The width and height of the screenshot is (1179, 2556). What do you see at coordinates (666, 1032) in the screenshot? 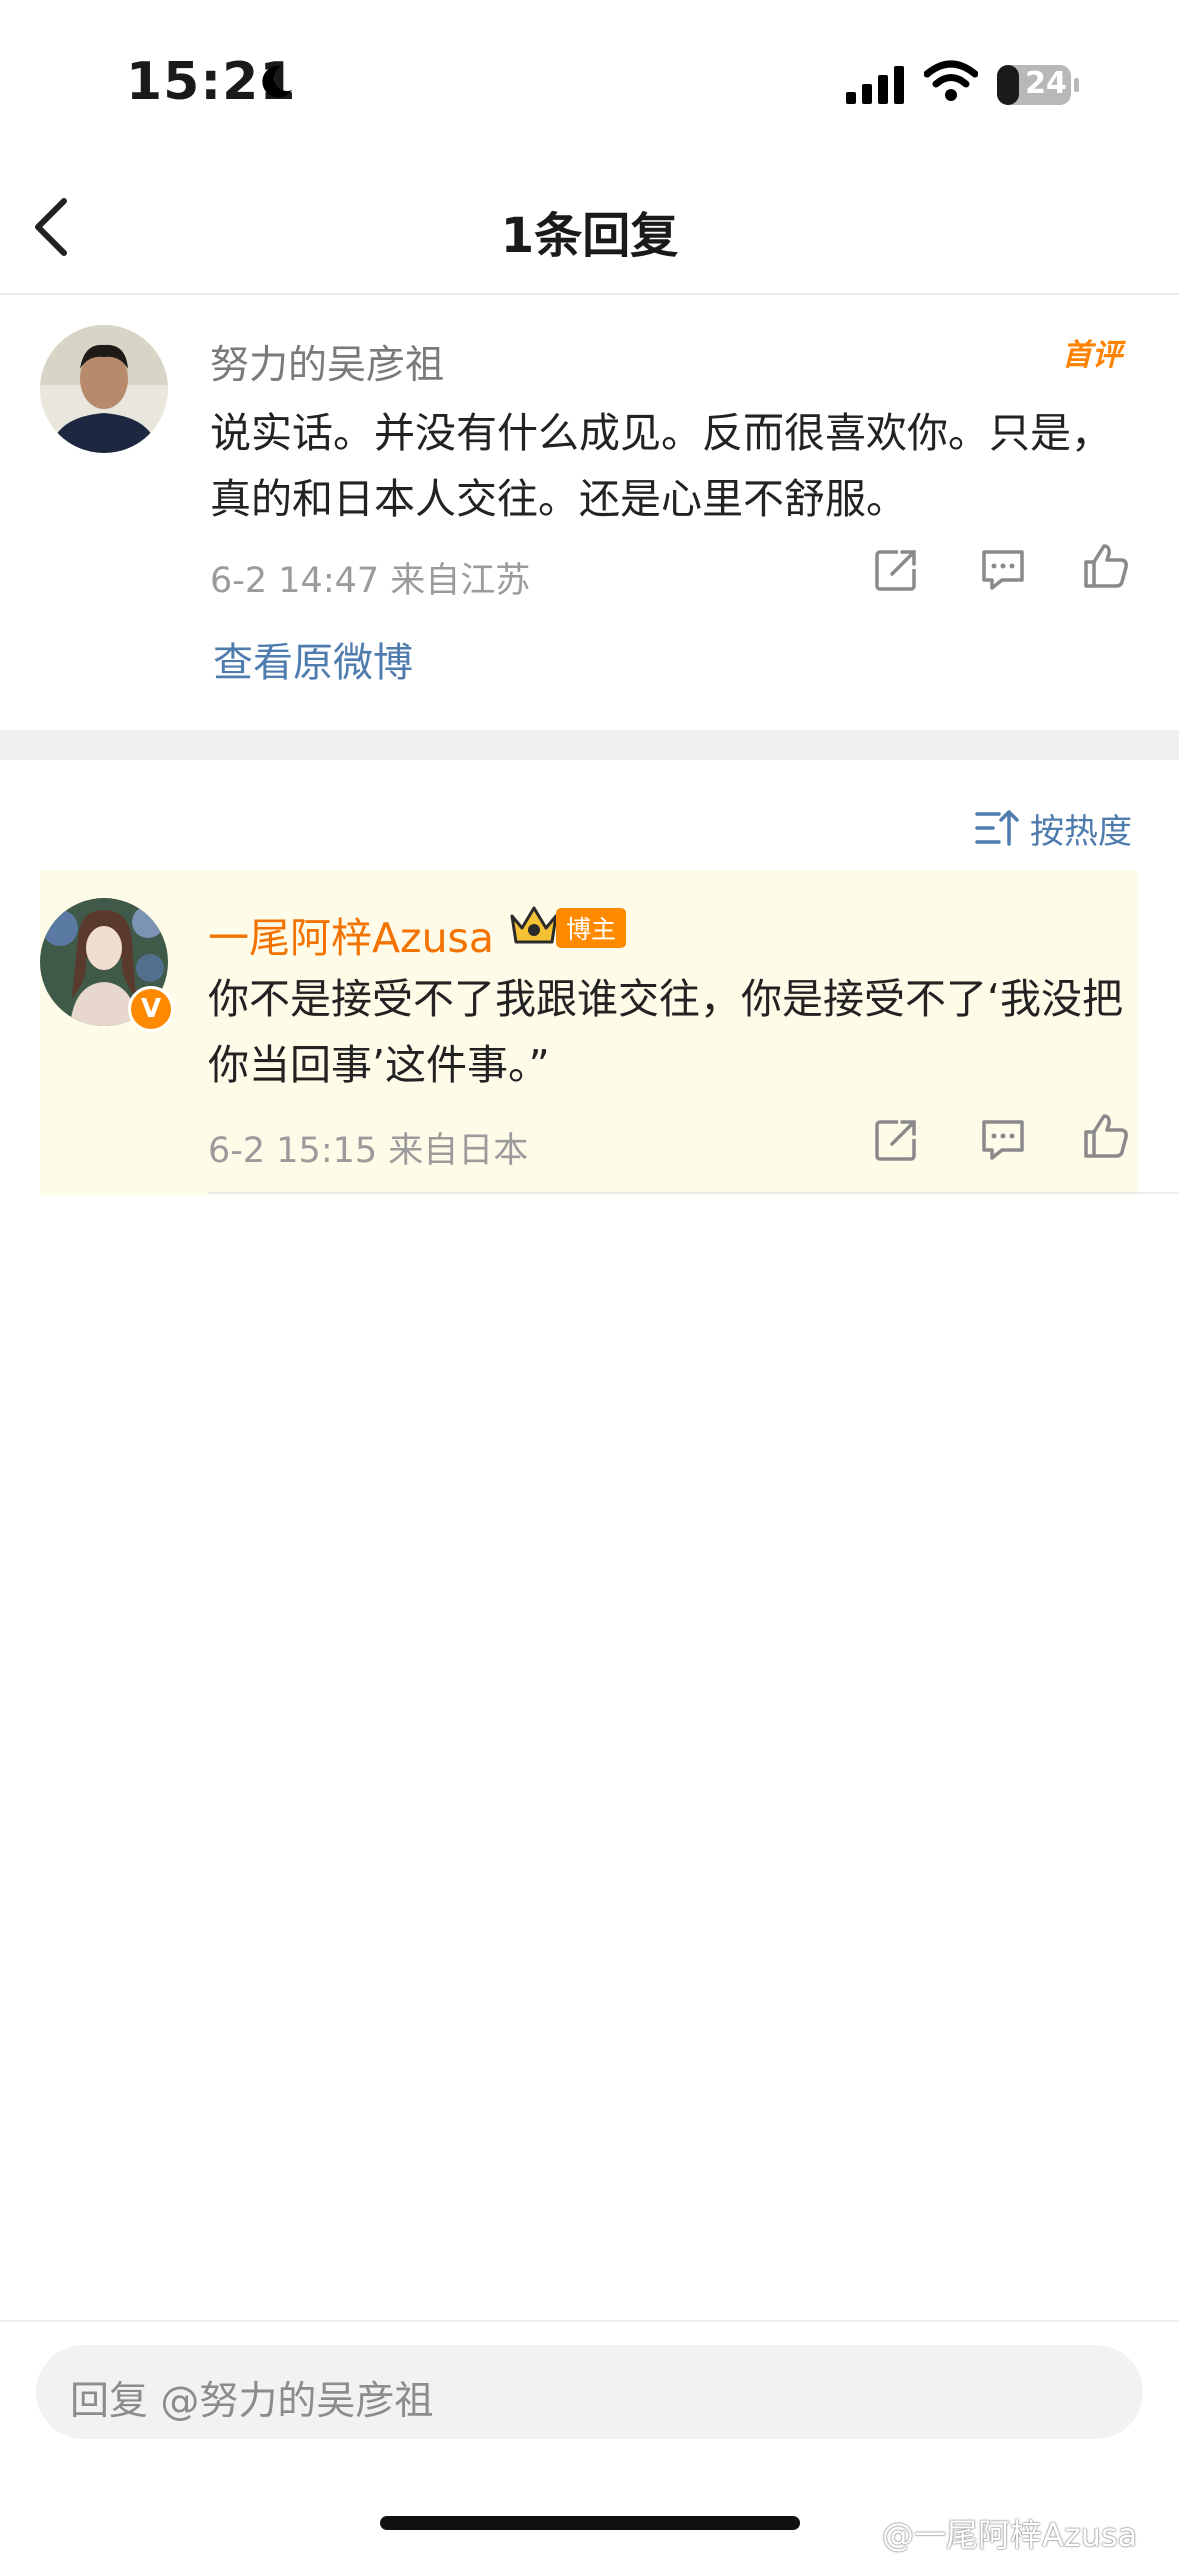
I see `reply-text: 你不是接受不了我跟谁交往，你是接受不了‘我没把你当回事’这件事。”` at bounding box center [666, 1032].